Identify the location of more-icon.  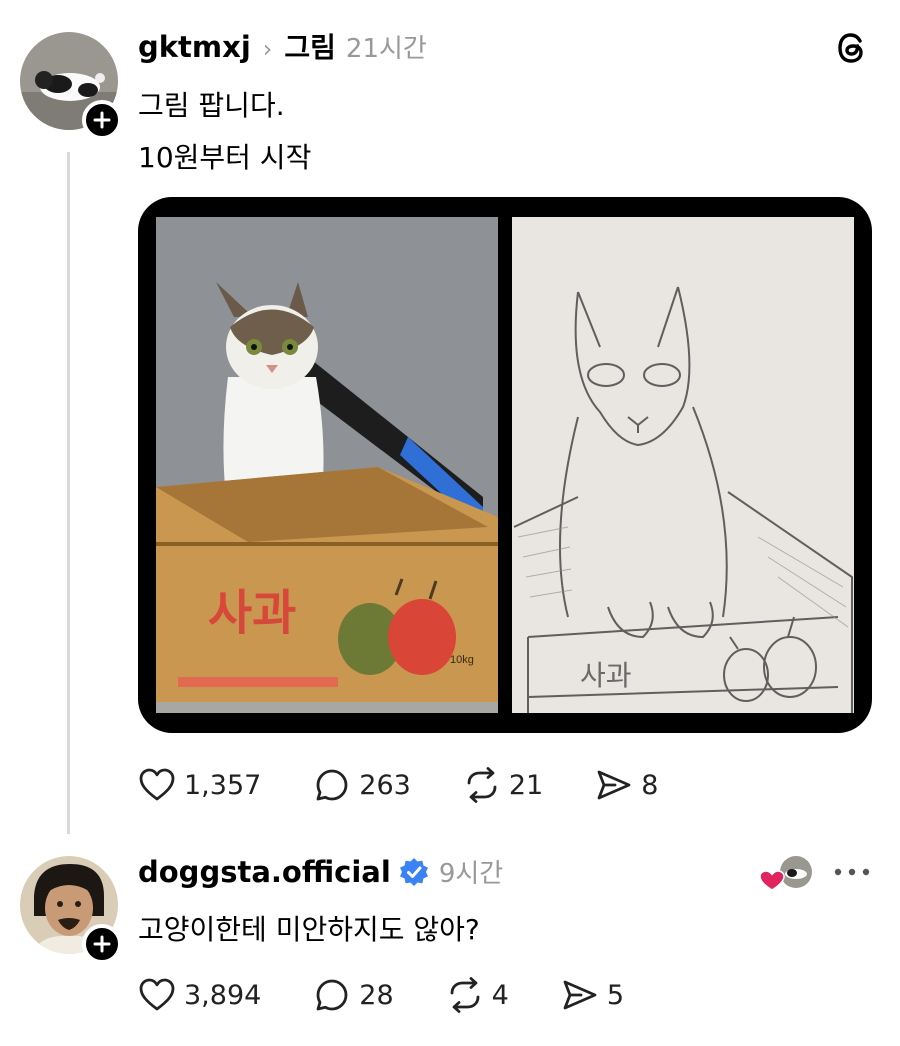
(852, 872).